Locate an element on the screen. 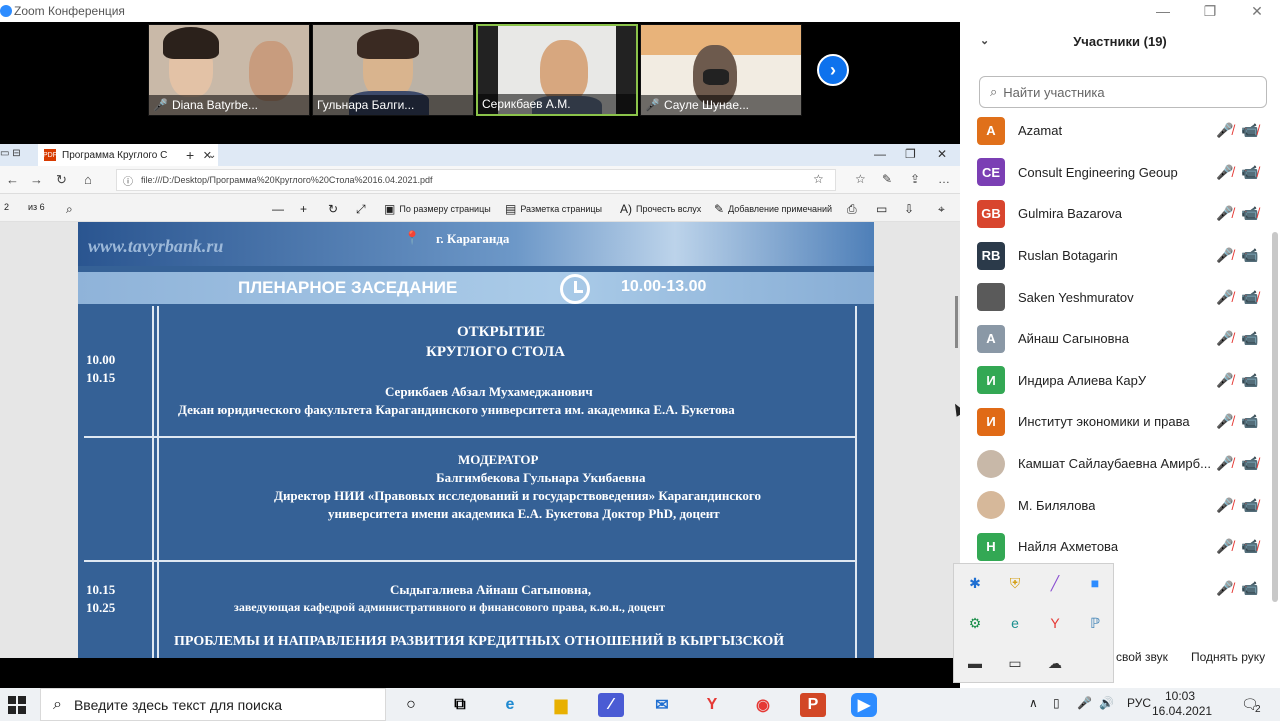  time-start: 10.15 is located at coordinates (101, 589).